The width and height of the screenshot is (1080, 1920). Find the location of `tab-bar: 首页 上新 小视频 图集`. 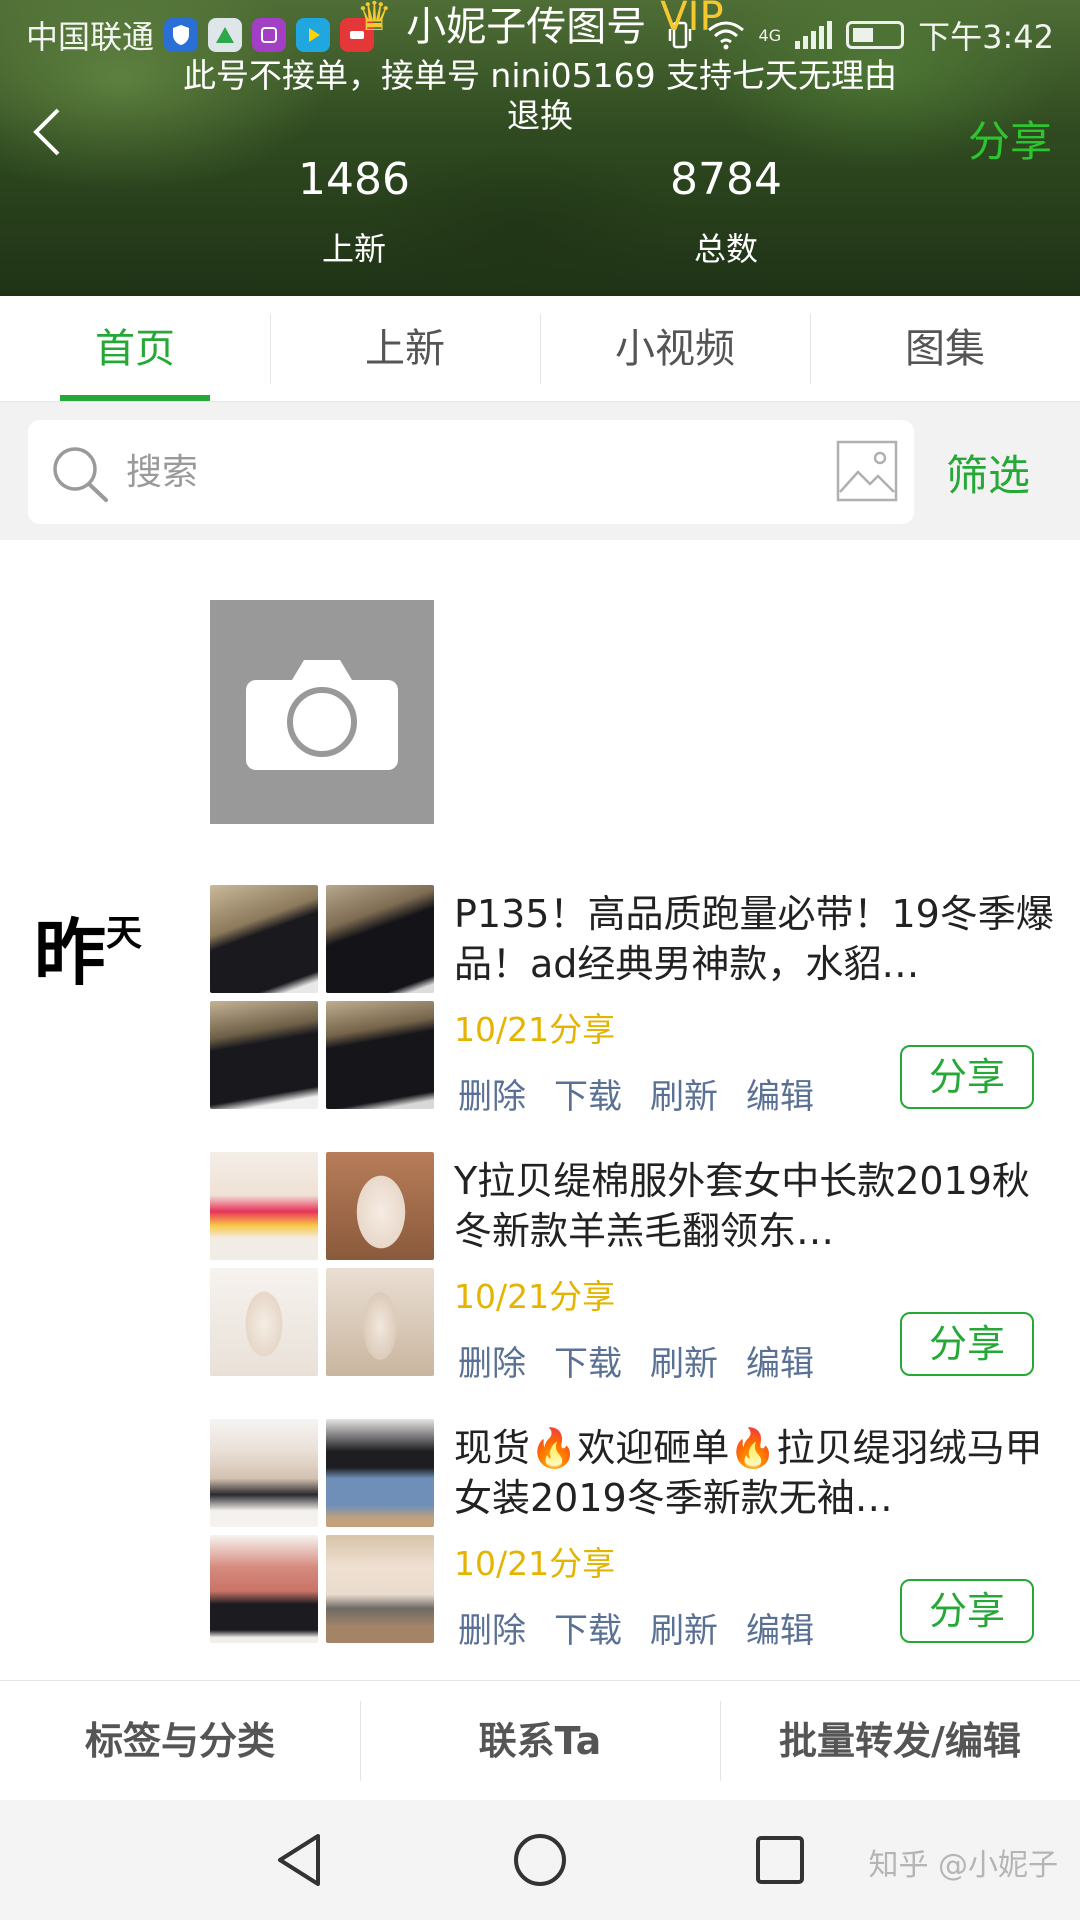

tab-bar: 首页 上新 小视频 图集 is located at coordinates (540, 349).